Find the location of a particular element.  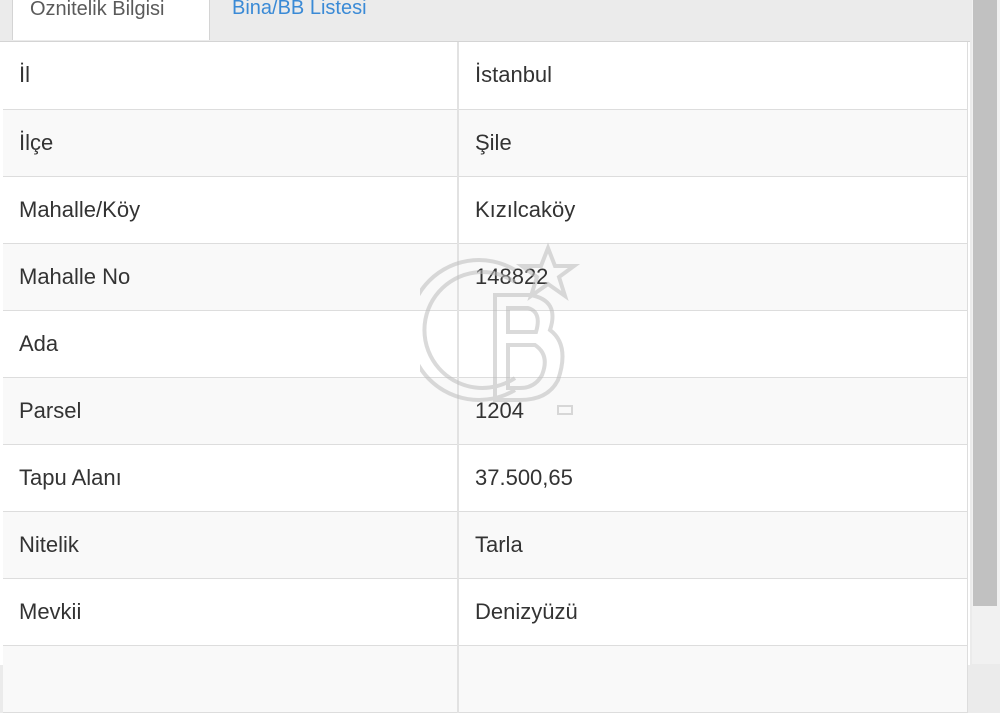

attribute-value: 148822 is located at coordinates (713, 276).